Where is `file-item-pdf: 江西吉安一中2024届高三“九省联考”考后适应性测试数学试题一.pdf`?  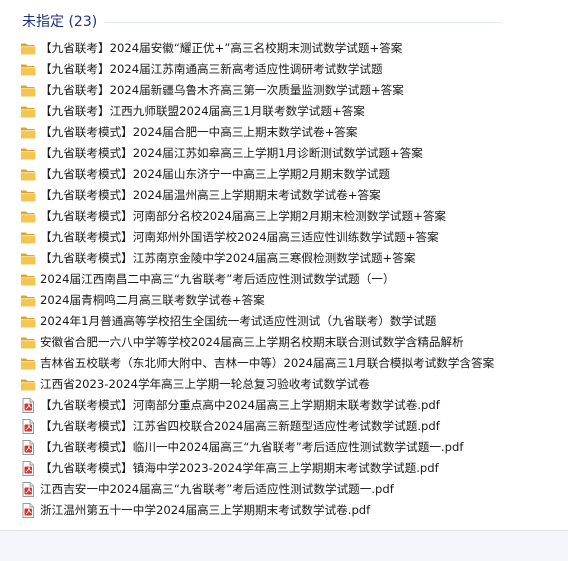
file-item-pdf: 江西吉安一中2024届高三“九省联考”考后适应性测试数学试题一.pdf is located at coordinates (284, 489).